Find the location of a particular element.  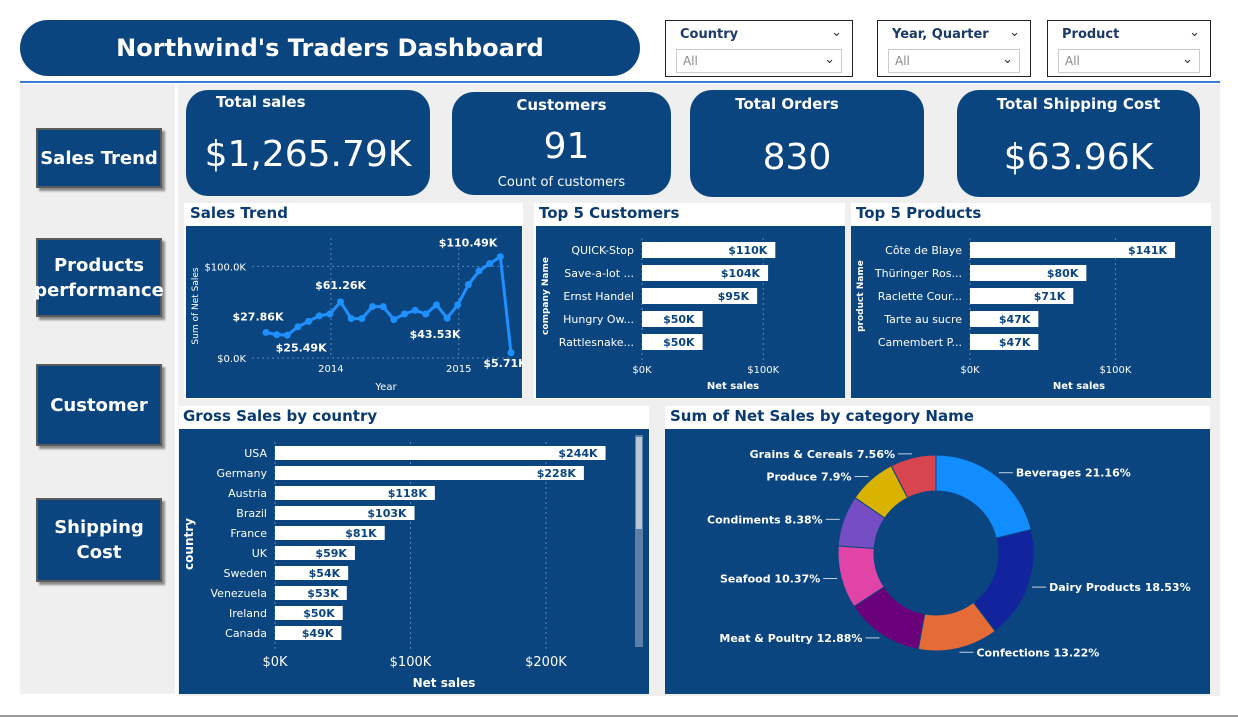

country-filter-label: Country is located at coordinates (709, 34).